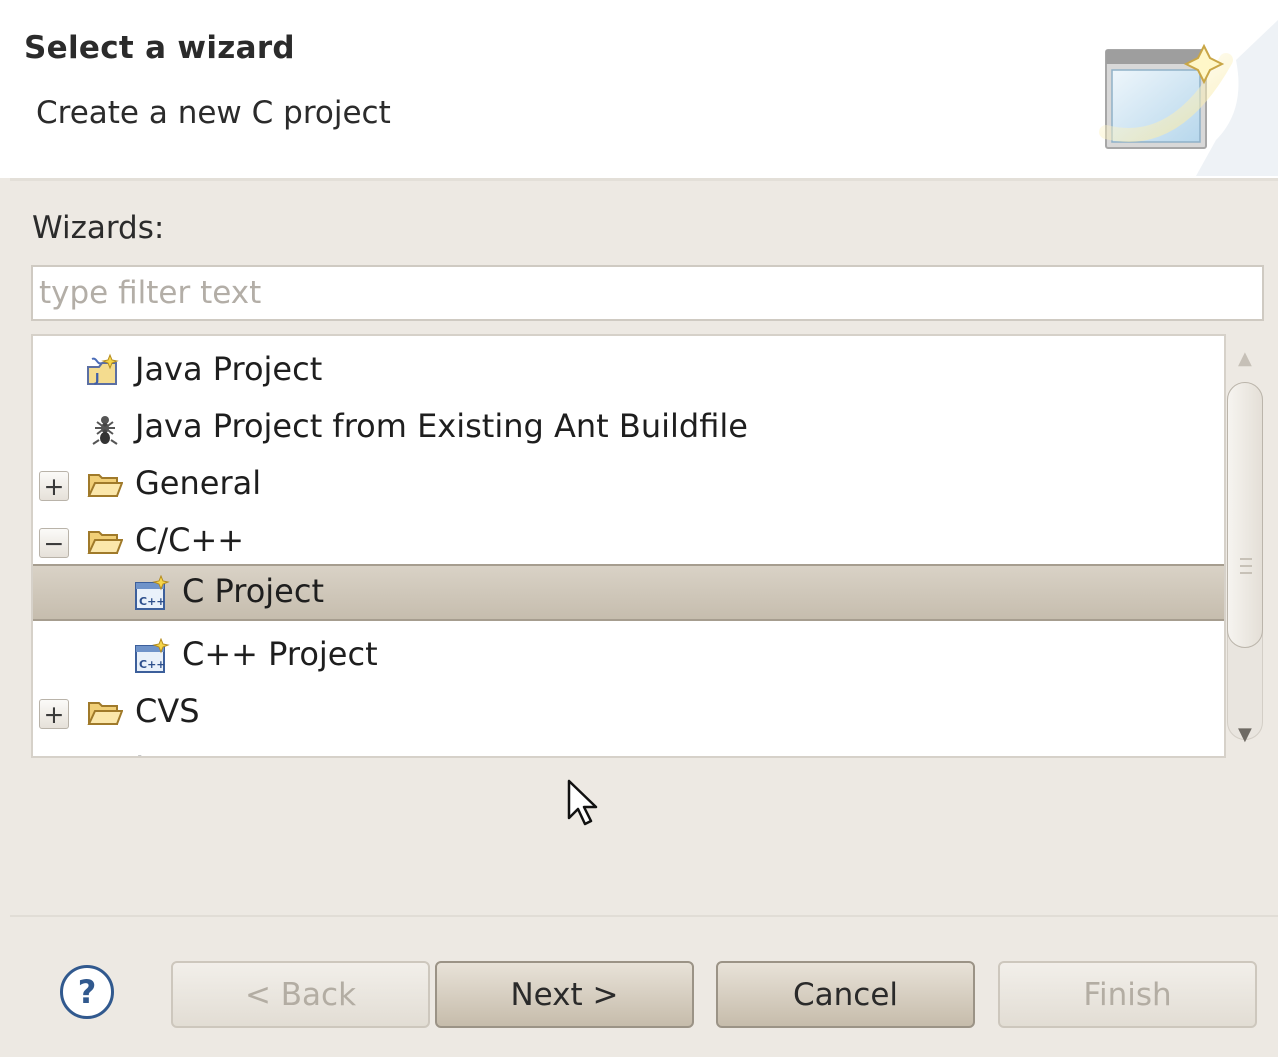  I want to click on scroll-down-arrow-icon: ▼, so click(1245, 734).